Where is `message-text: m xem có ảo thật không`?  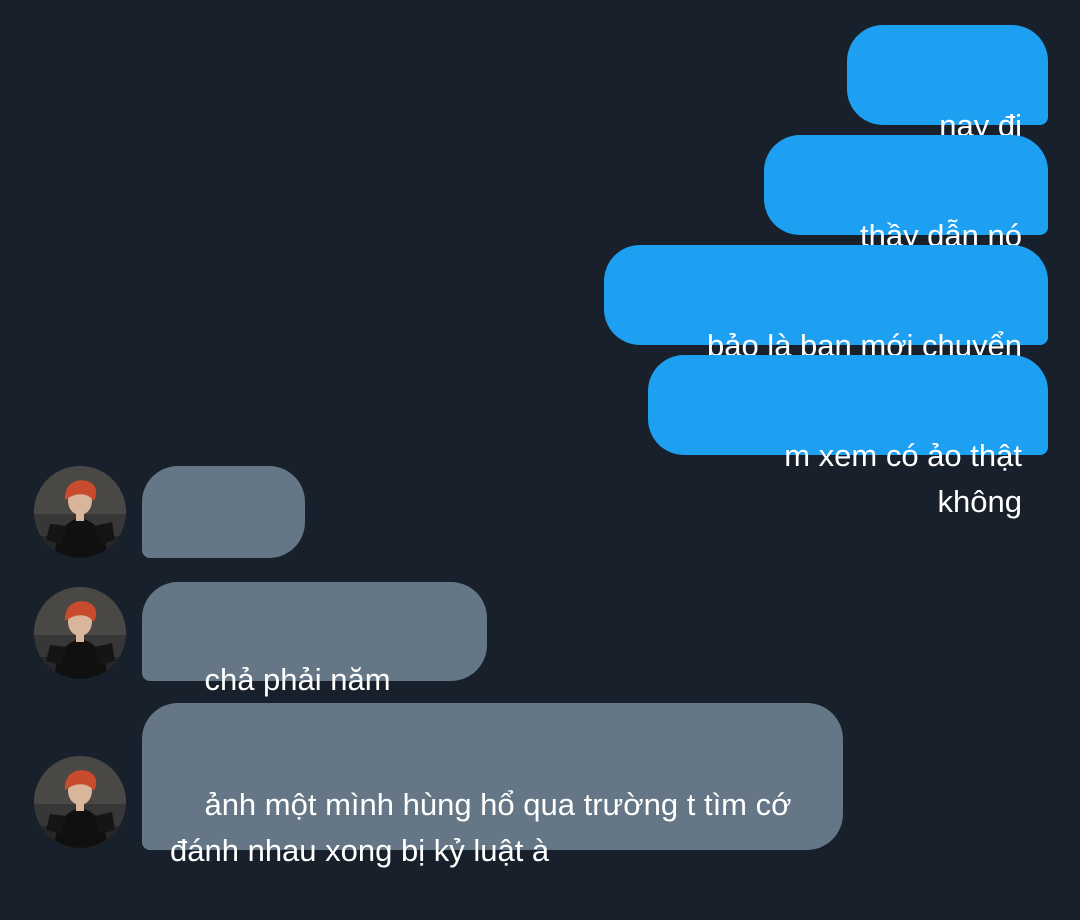 message-text: m xem có ảo thật không is located at coordinates (907, 478).